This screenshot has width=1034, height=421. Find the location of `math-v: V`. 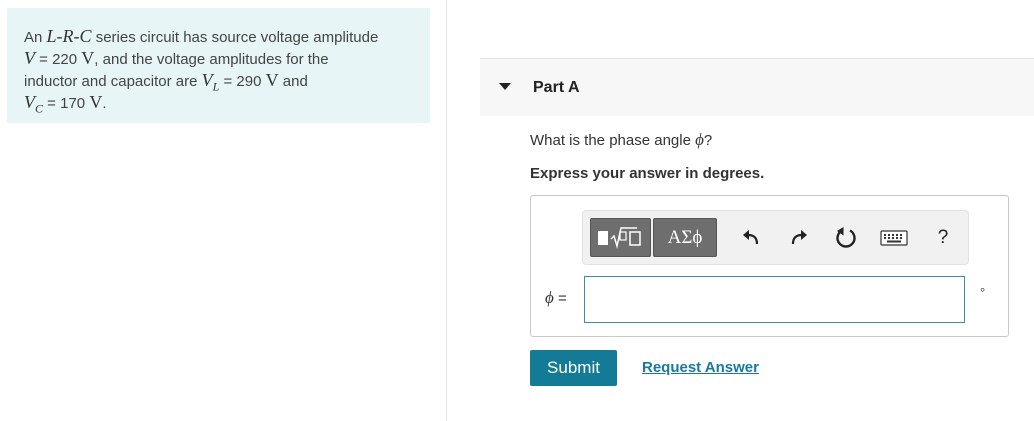

math-v: V is located at coordinates (29, 58).